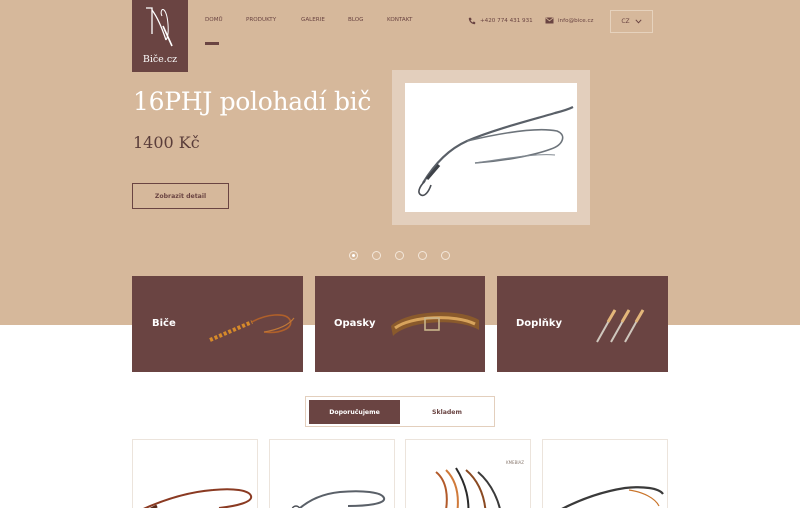 This screenshot has width=800, height=508. I want to click on nav-item-products: PRODUKTY, so click(261, 20).